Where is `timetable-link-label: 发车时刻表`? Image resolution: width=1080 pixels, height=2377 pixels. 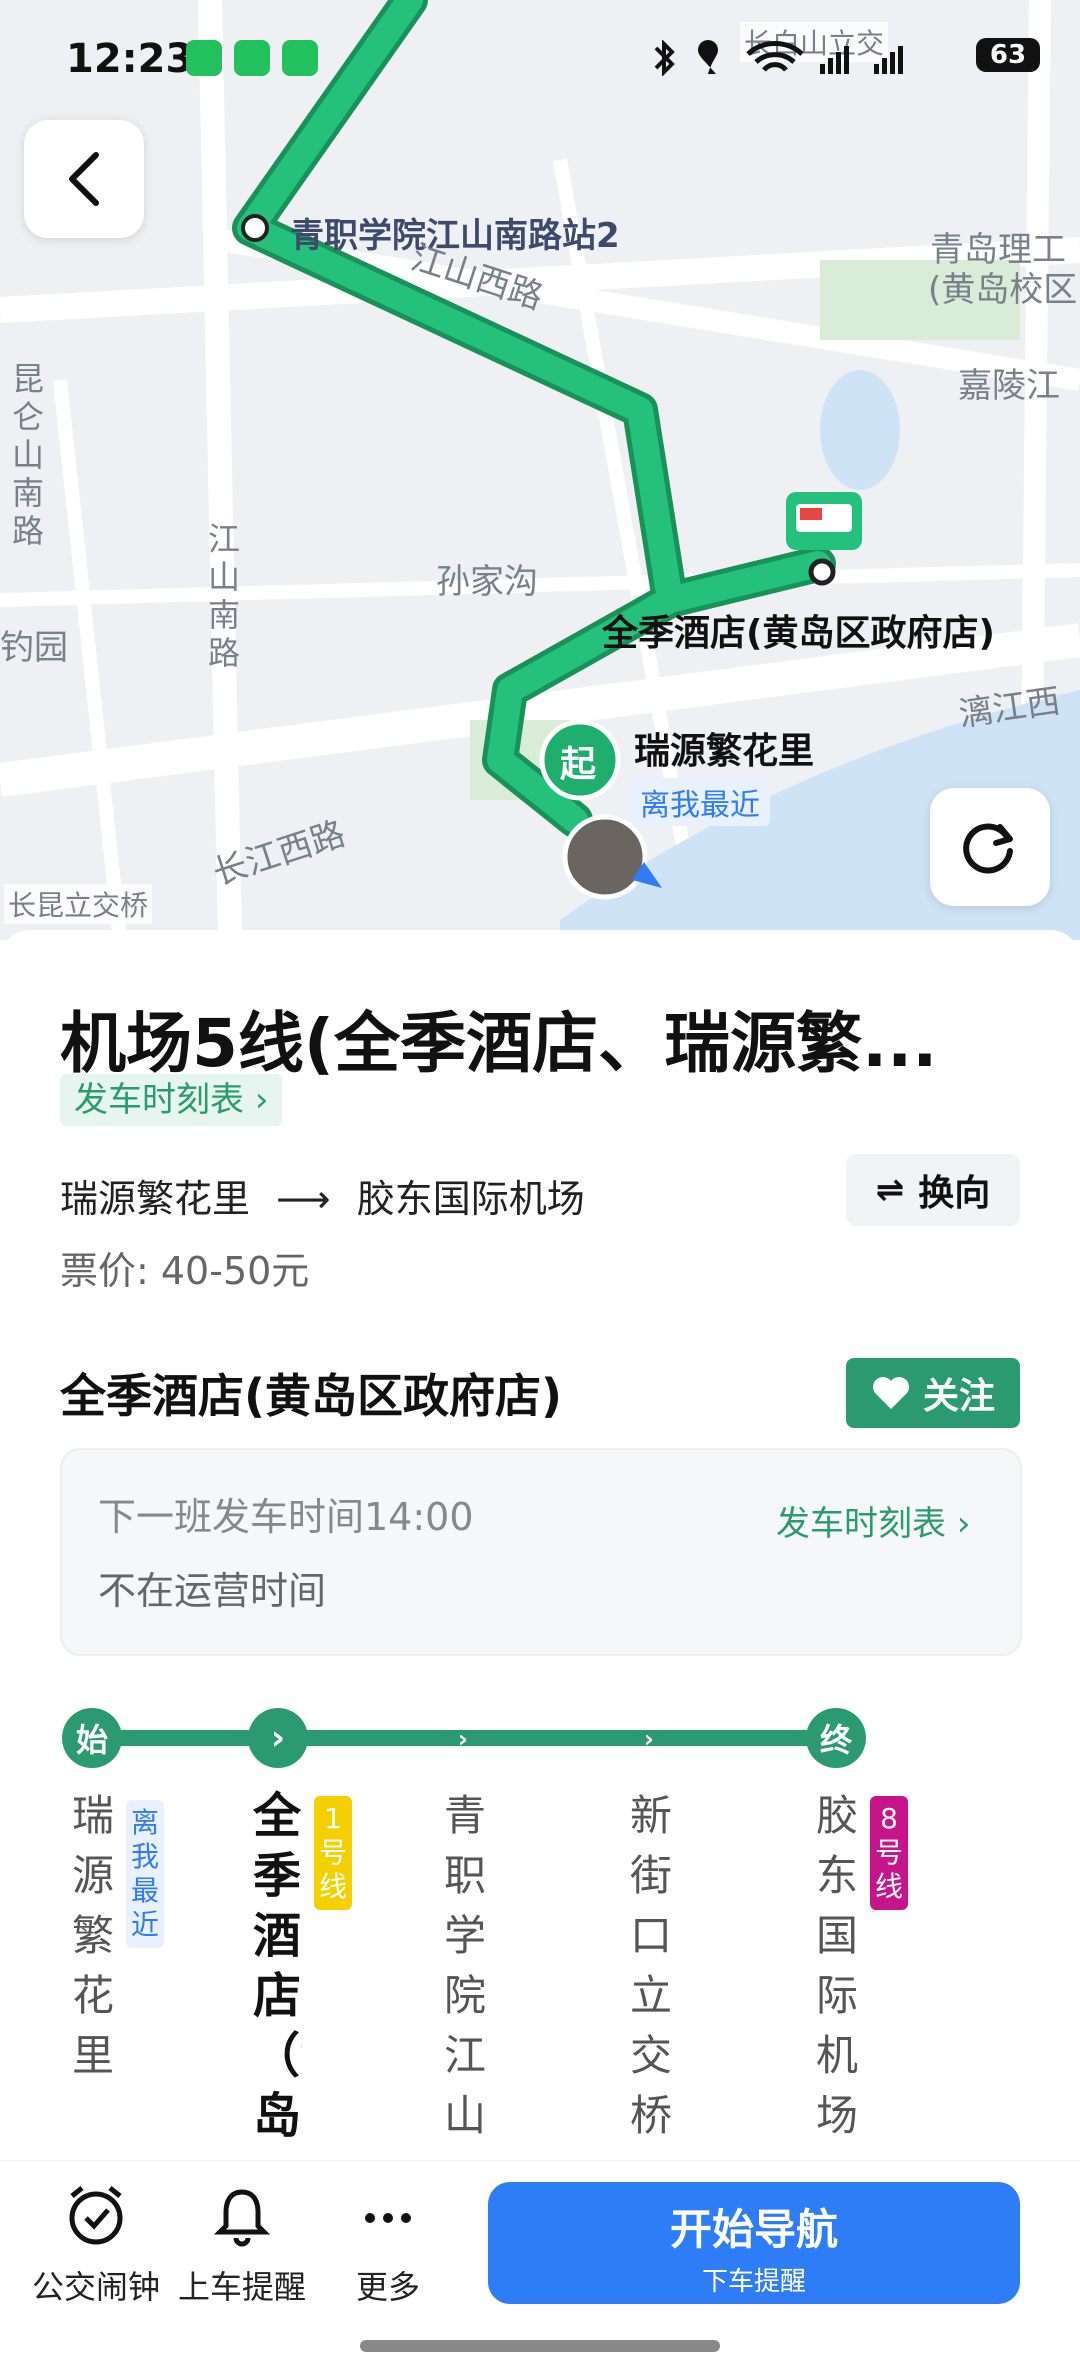
timetable-link-label: 发车时刻表 is located at coordinates (861, 1524).